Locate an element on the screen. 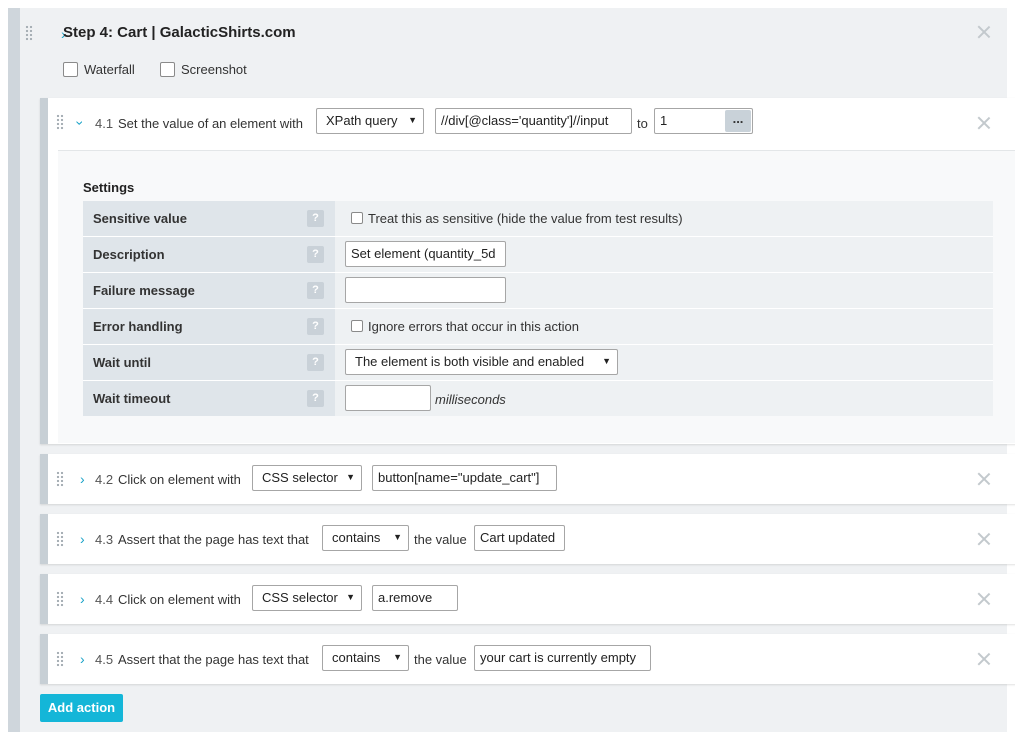  action-number: 4.5 is located at coordinates (104, 659).